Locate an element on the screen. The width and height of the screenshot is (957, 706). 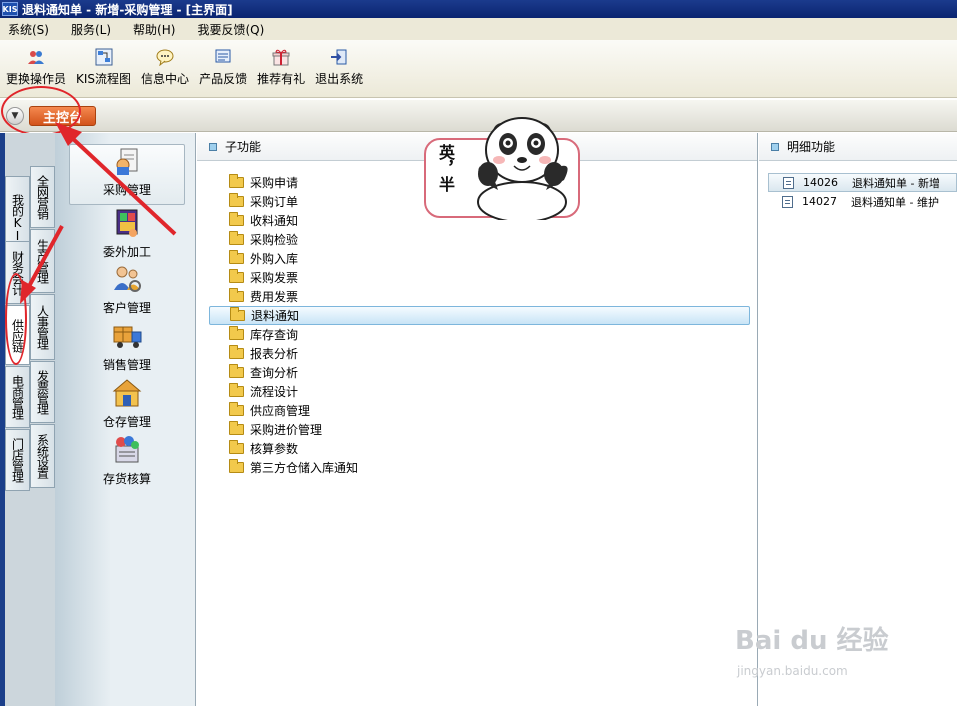
sub-function-title: 子功能 is located at coordinates (243, 147).